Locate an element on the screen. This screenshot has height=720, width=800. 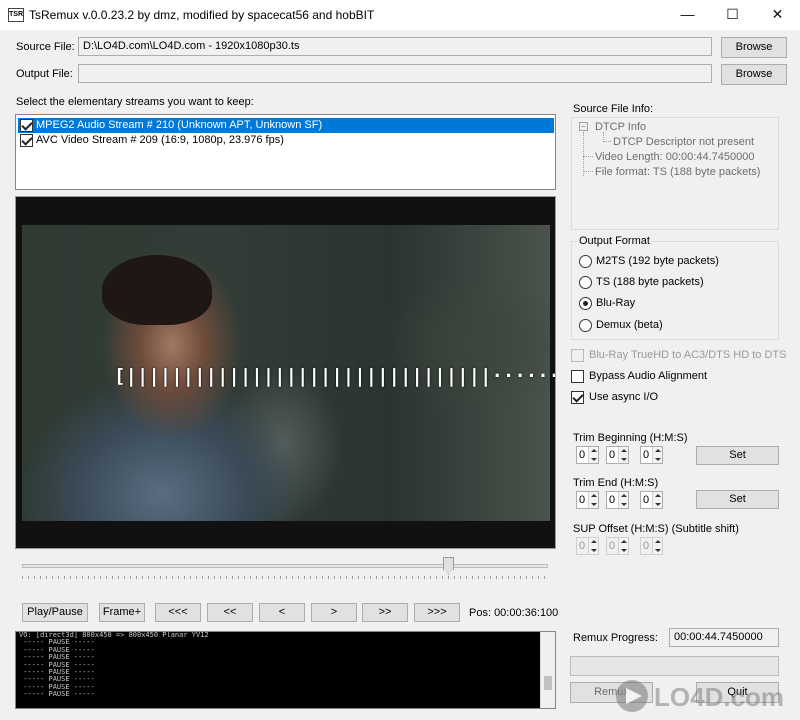
forward-3-button: >>> is located at coordinates (437, 612).